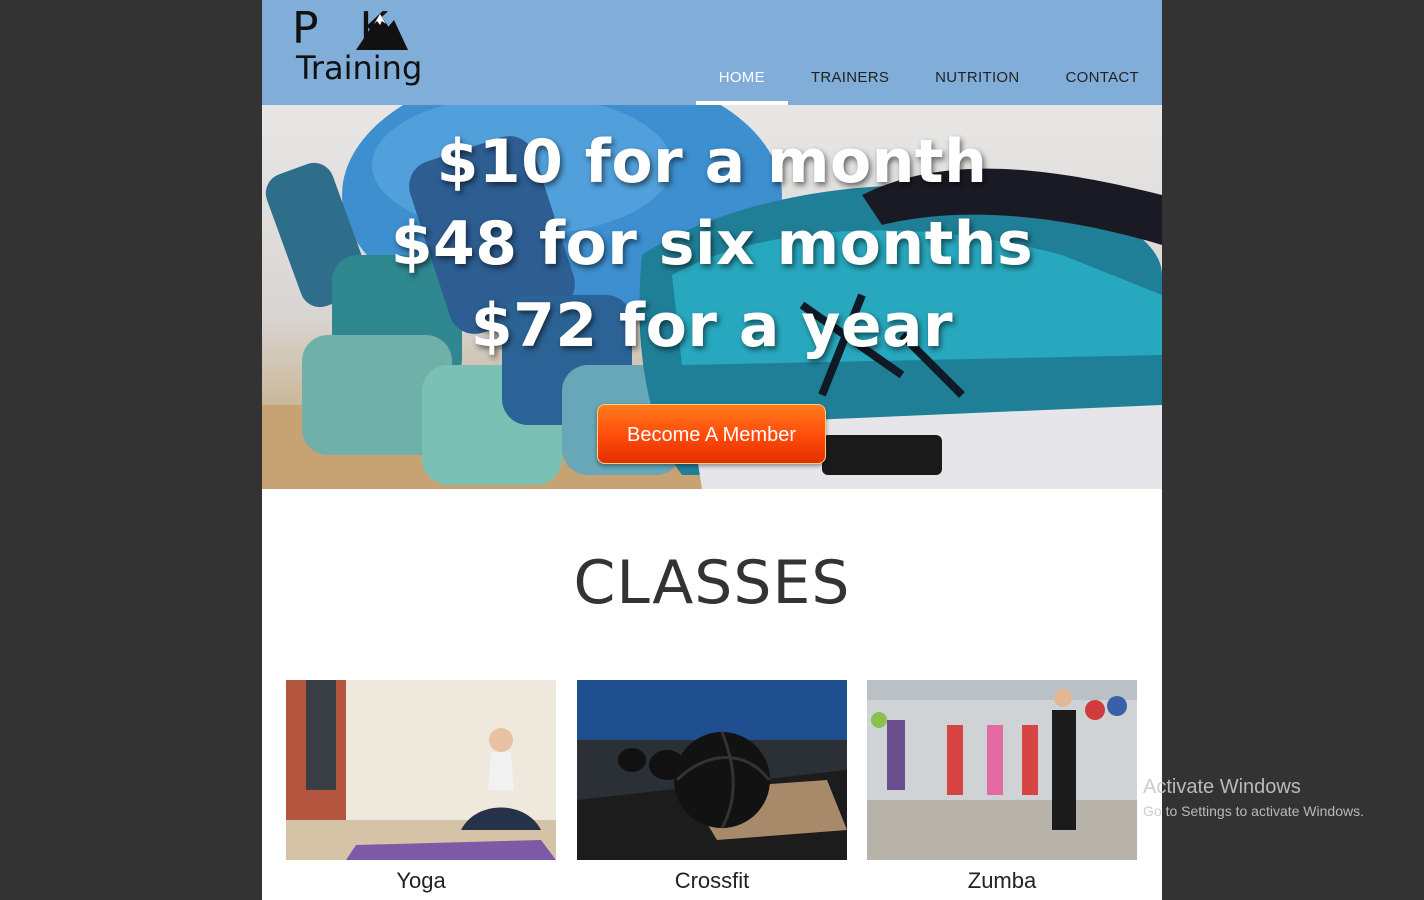 Image resolution: width=1424 pixels, height=900 pixels. What do you see at coordinates (712, 583) in the screenshot?
I see `classes-heading: CLASSES` at bounding box center [712, 583].